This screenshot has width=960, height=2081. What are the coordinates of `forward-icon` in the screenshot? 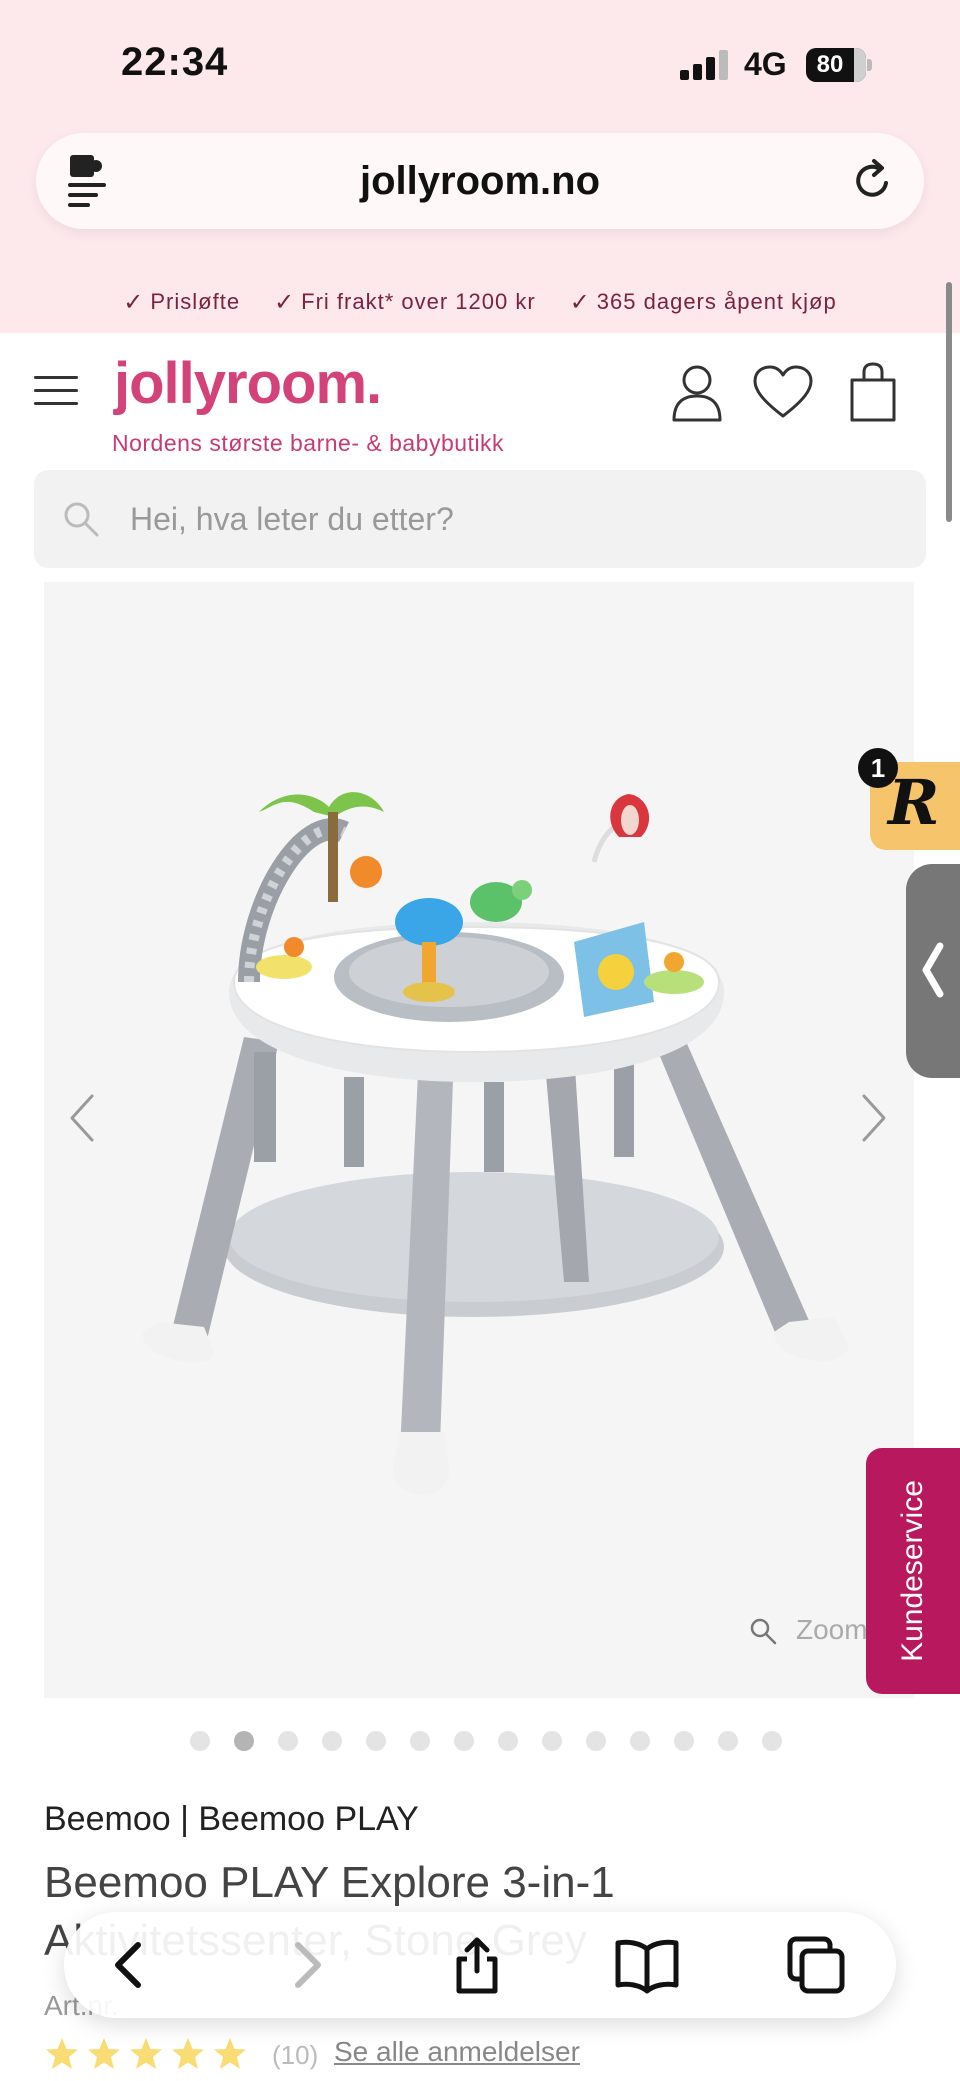 It's located at (306, 1965).